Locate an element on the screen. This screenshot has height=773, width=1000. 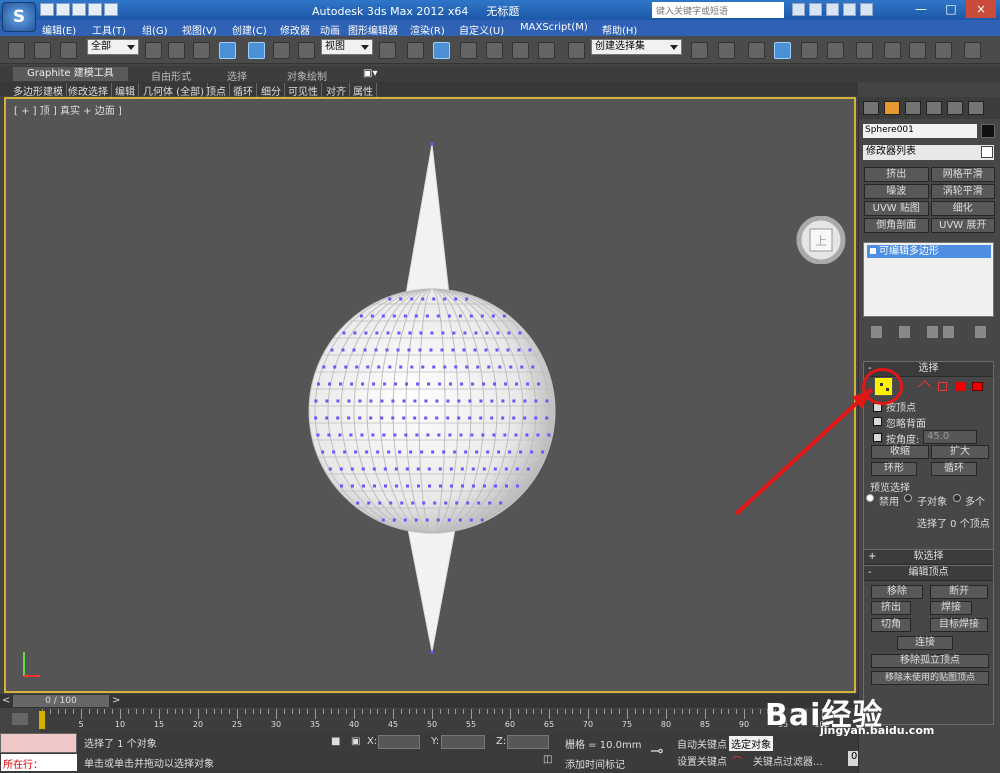
ribbon-options-icon: ▣▾ is located at coordinates (370, 73).